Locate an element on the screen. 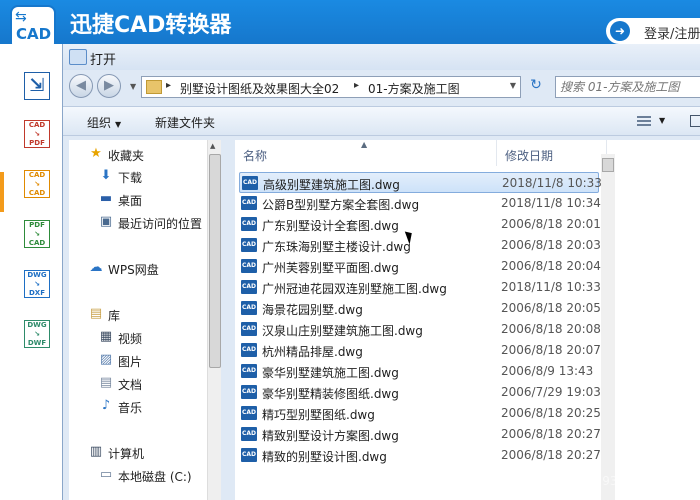 This screenshot has height=500, width=700. file-modified-date: 2006/8/18 20:07 is located at coordinates (551, 350).